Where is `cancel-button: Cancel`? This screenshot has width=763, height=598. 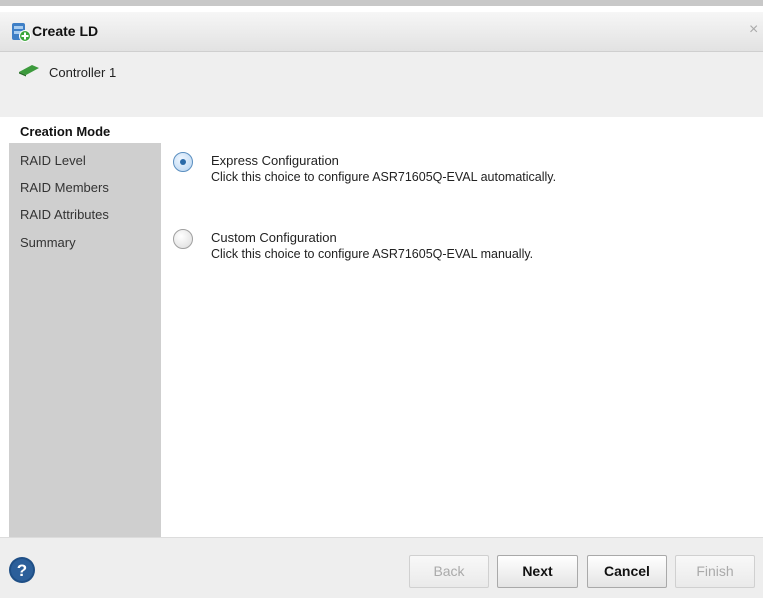 cancel-button: Cancel is located at coordinates (627, 571).